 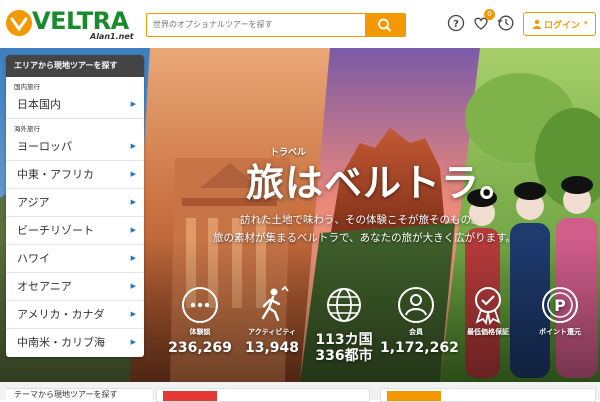 What do you see at coordinates (75, 105) in the screenshot?
I see `menu-item-japan: 日本国内 ▶` at bounding box center [75, 105].